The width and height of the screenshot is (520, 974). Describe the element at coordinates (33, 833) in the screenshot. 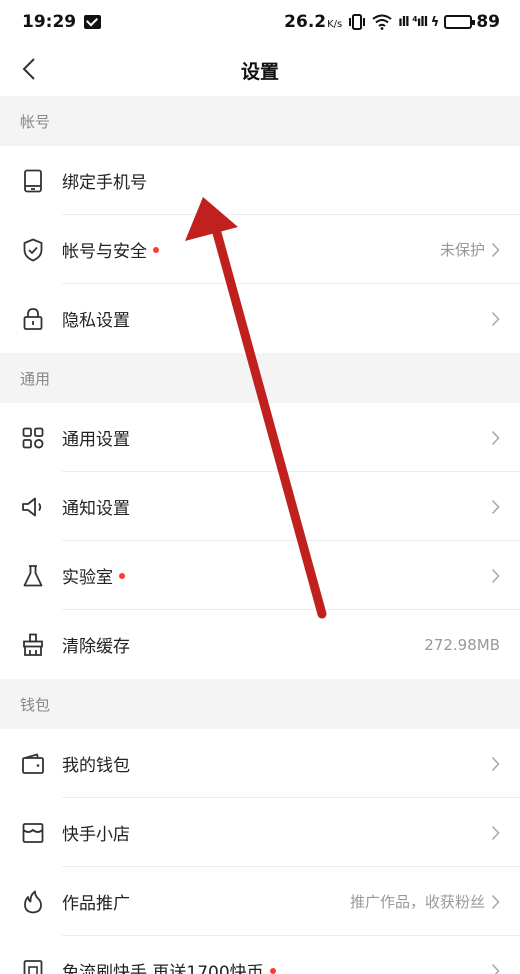

I see `store-icon` at that location.